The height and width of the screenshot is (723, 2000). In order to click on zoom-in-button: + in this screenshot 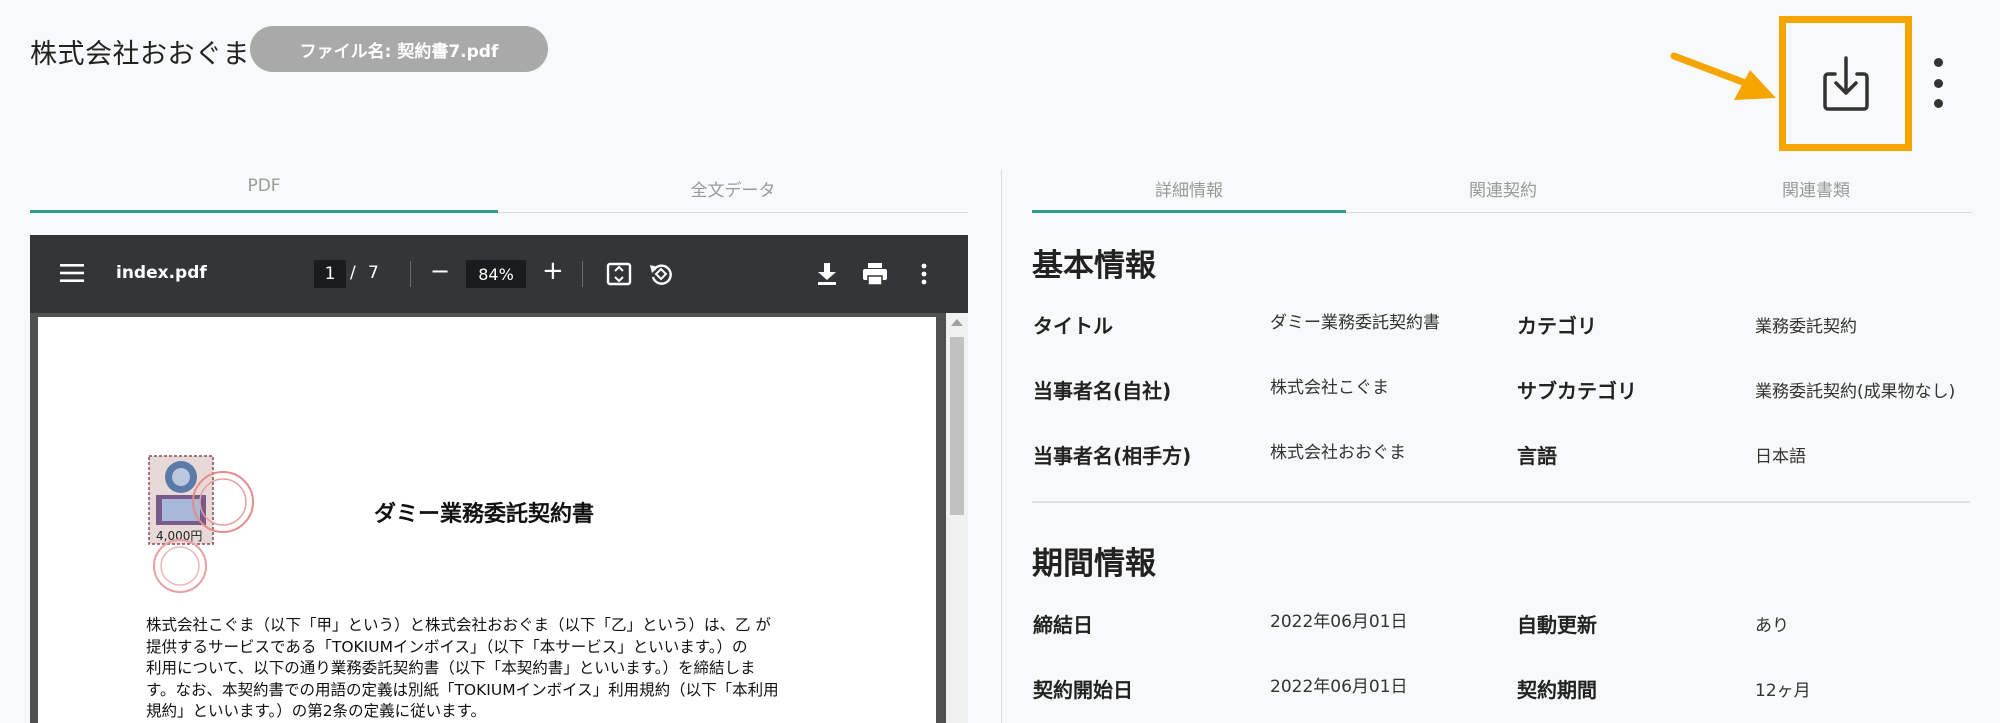, I will do `click(553, 271)`.